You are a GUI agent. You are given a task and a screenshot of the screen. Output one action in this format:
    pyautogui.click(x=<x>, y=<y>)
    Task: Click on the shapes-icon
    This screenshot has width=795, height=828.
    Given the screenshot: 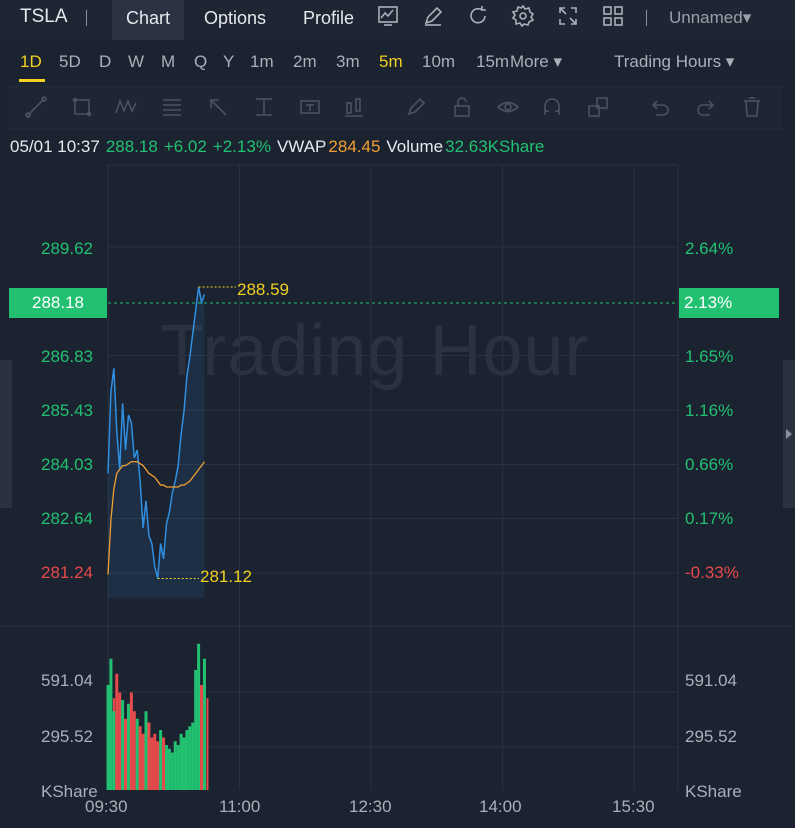 What is the action you would take?
    pyautogui.click(x=598, y=107)
    